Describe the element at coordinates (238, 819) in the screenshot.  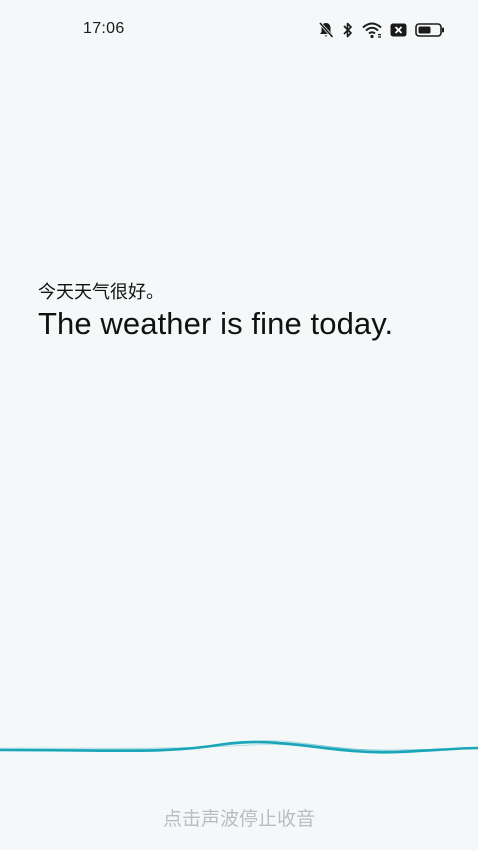
I see `stop-hint: 点击声波停止收音` at that location.